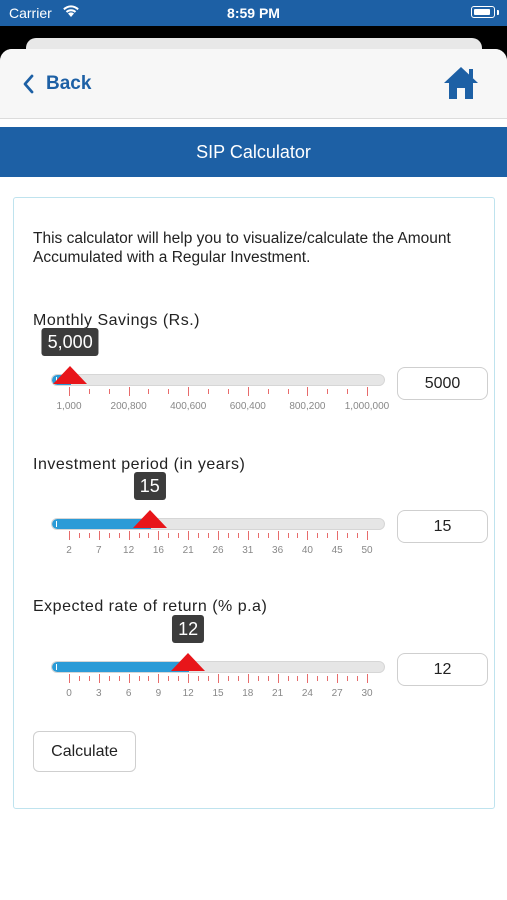 This screenshot has width=507, height=900. I want to click on tick-label: 24, so click(307, 693).